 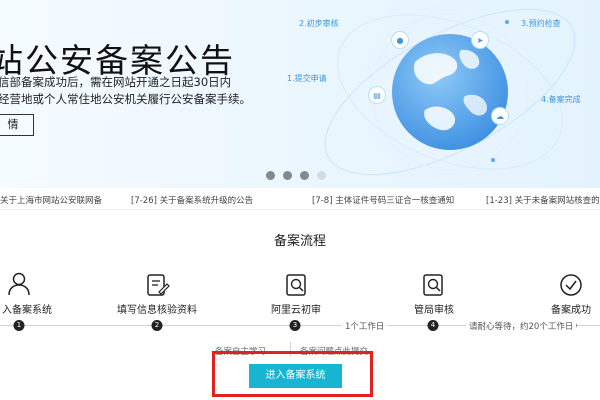 What do you see at coordinates (295, 376) in the screenshot?
I see `enter-filing-system-button: 进入备案系统` at bounding box center [295, 376].